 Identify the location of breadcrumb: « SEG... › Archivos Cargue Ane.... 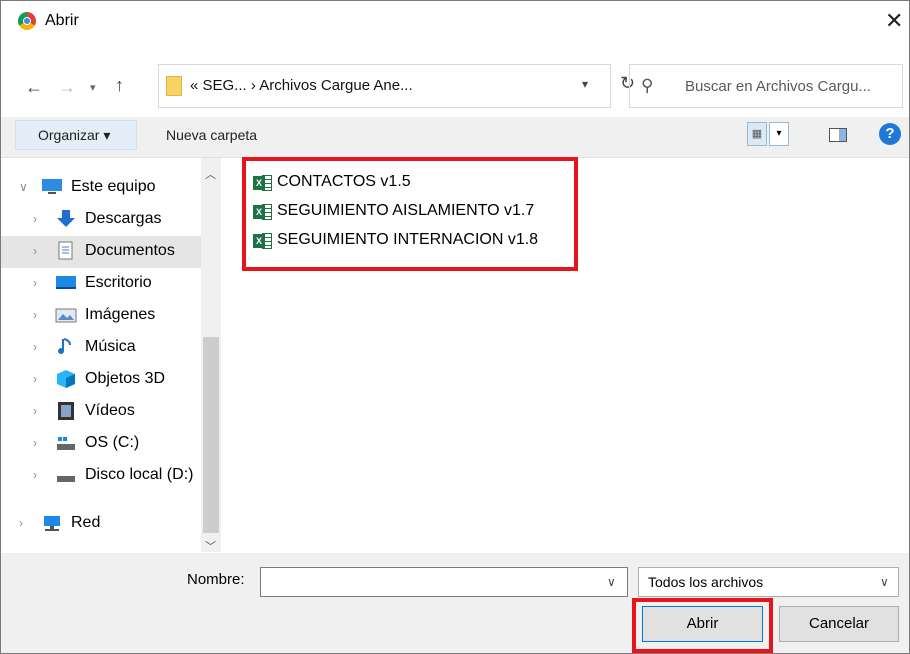
(301, 85).